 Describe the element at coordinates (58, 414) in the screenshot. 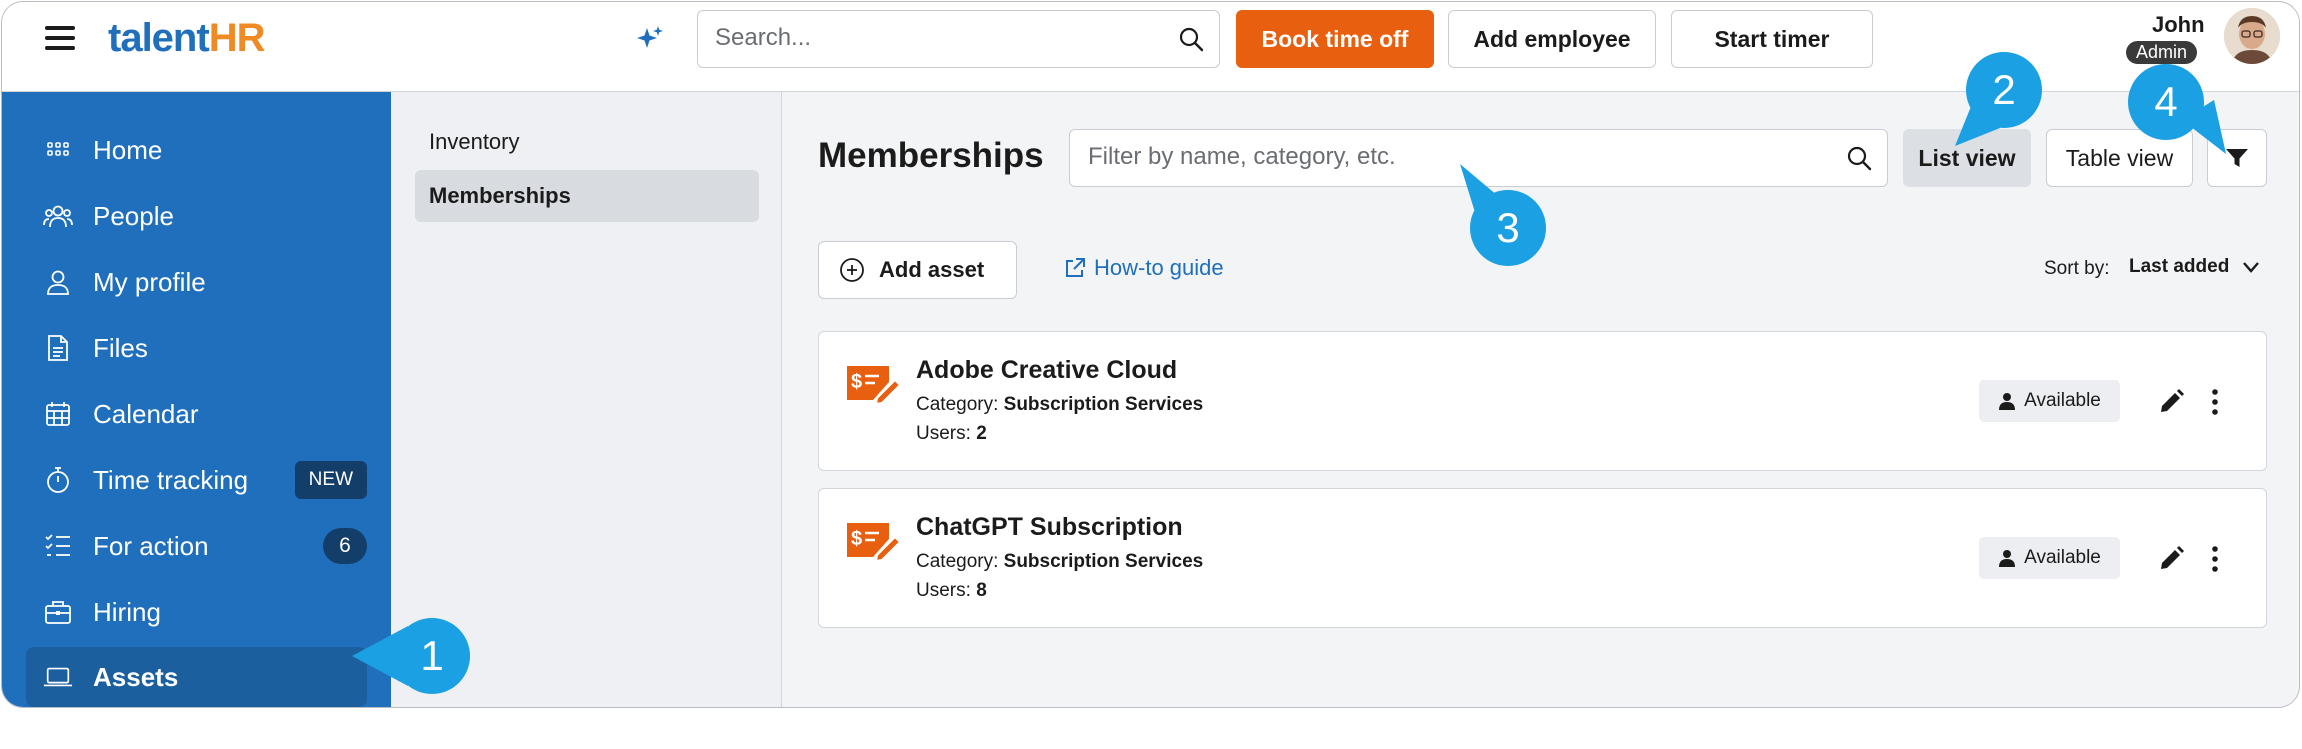

I see `calendar-icon` at that location.